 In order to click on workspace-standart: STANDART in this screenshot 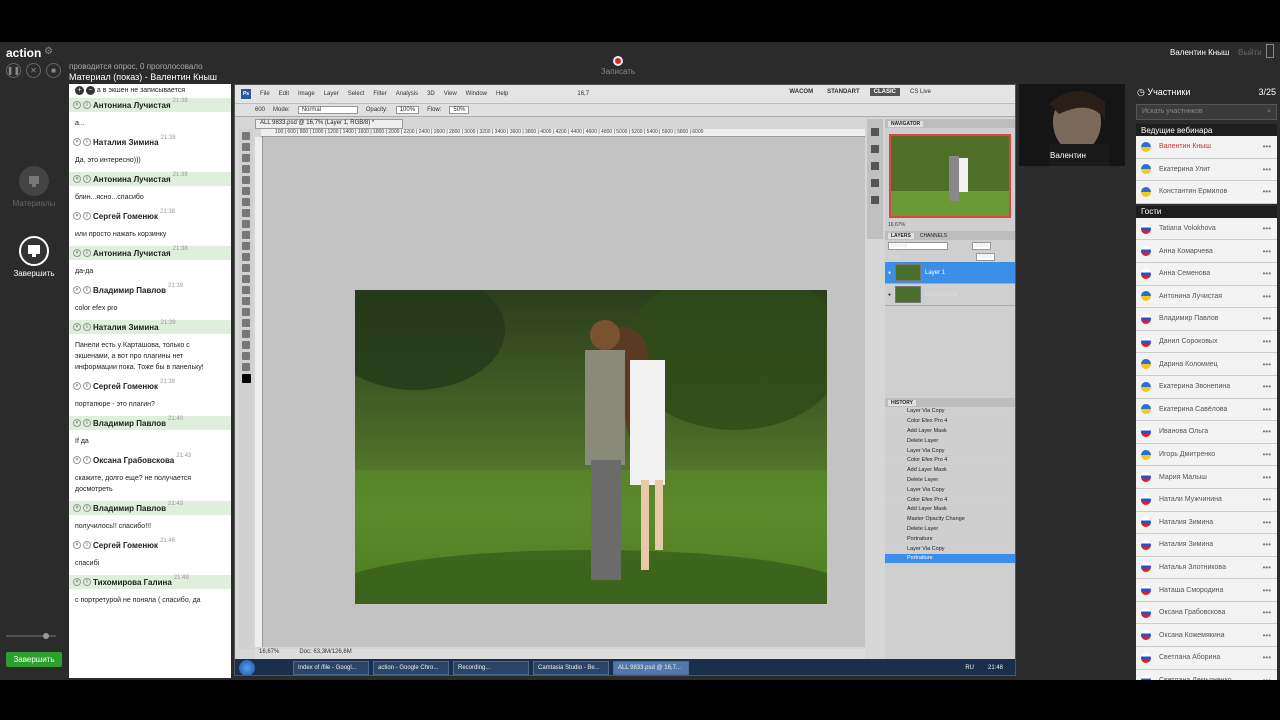, I will do `click(843, 92)`.